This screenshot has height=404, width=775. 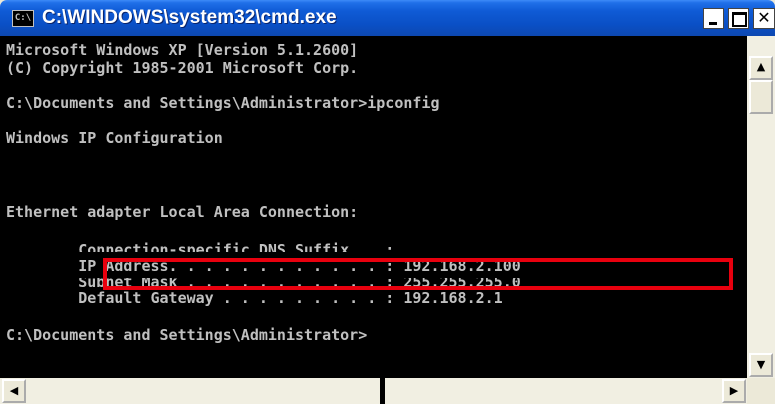 What do you see at coordinates (23, 18) in the screenshot?
I see `cmd-app-icon: C:\` at bounding box center [23, 18].